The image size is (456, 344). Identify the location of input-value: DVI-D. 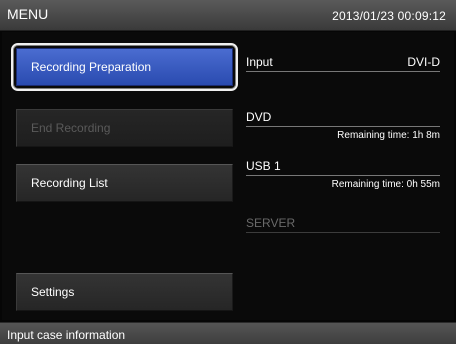
(423, 62).